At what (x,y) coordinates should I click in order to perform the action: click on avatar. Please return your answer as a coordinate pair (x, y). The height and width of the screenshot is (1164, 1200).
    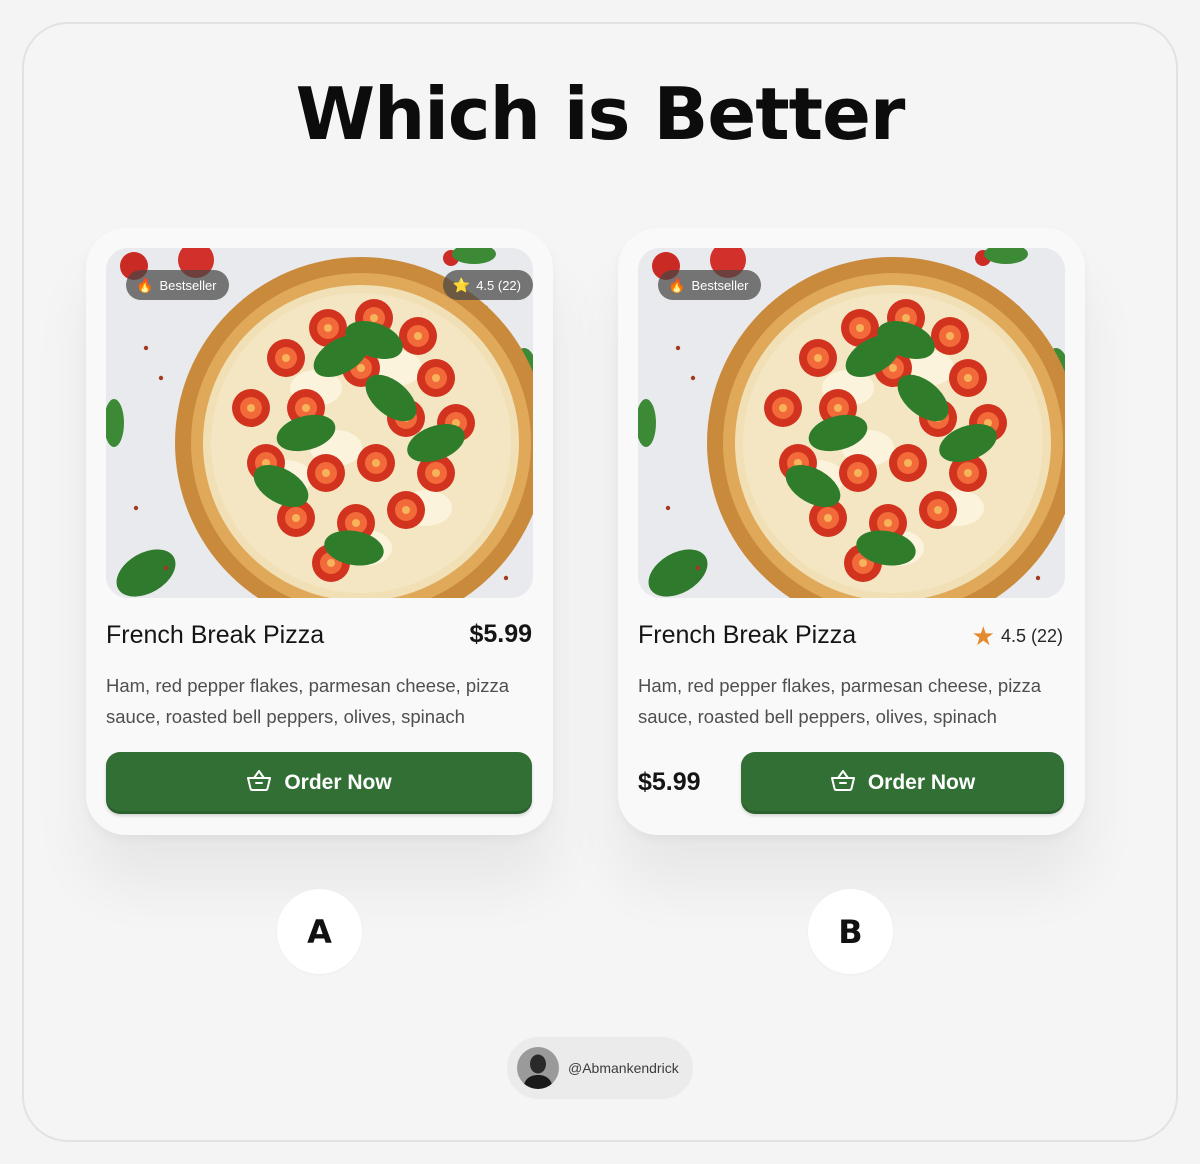
    Looking at the image, I should click on (538, 1068).